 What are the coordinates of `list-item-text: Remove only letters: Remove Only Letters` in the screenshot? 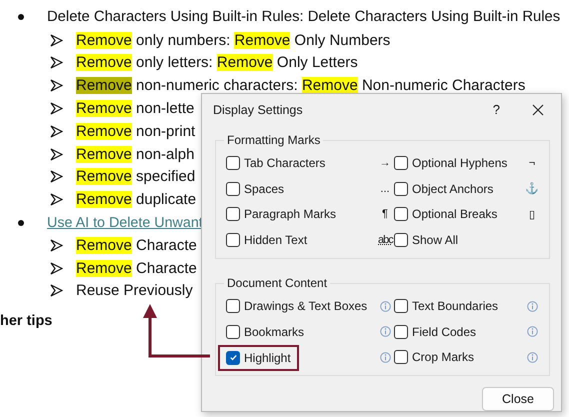 It's located at (217, 63).